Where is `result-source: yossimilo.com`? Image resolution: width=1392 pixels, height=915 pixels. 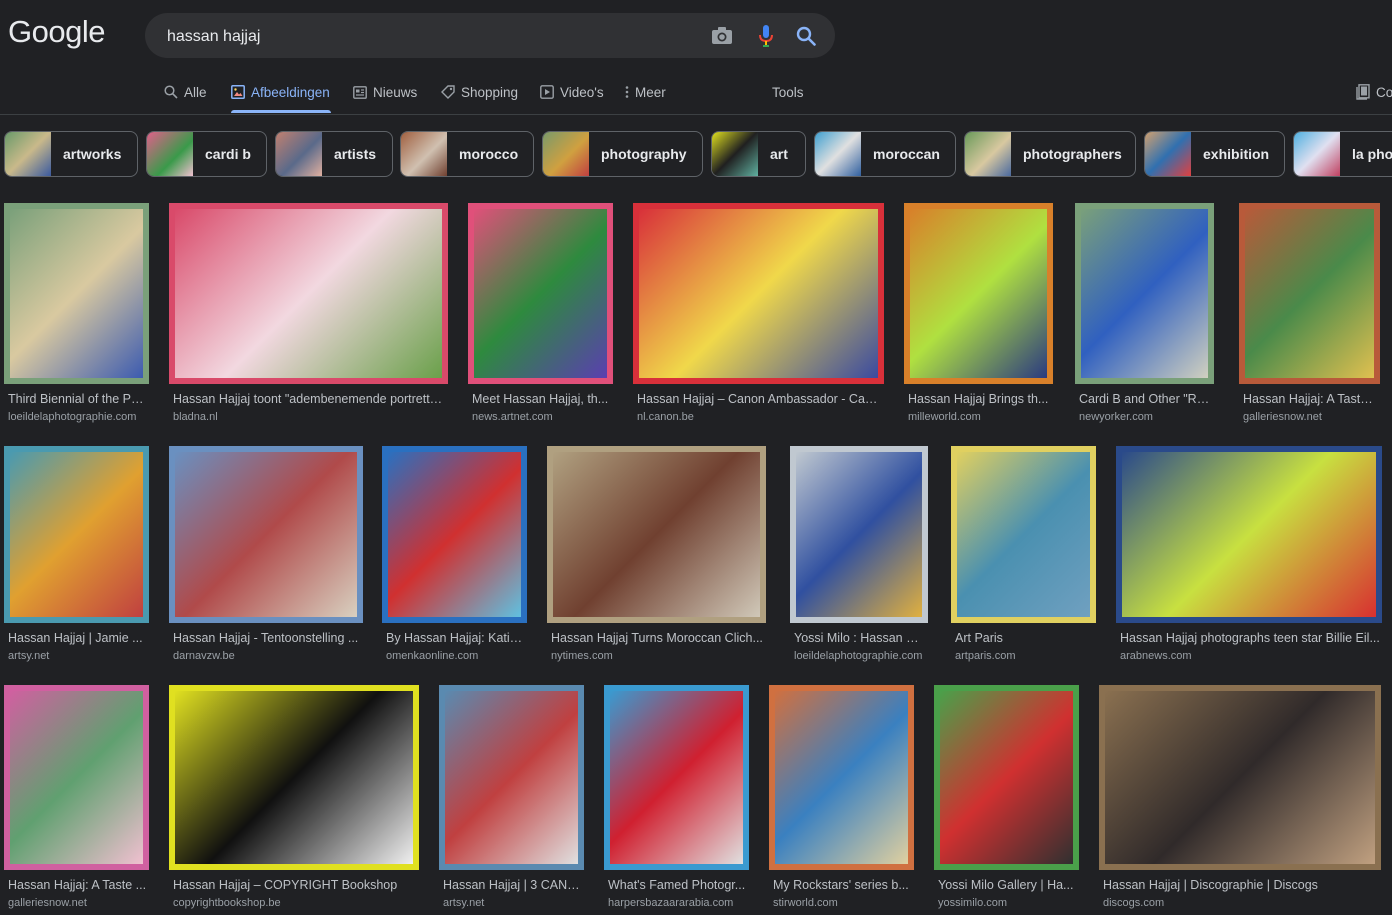 result-source: yossimilo.com is located at coordinates (973, 903).